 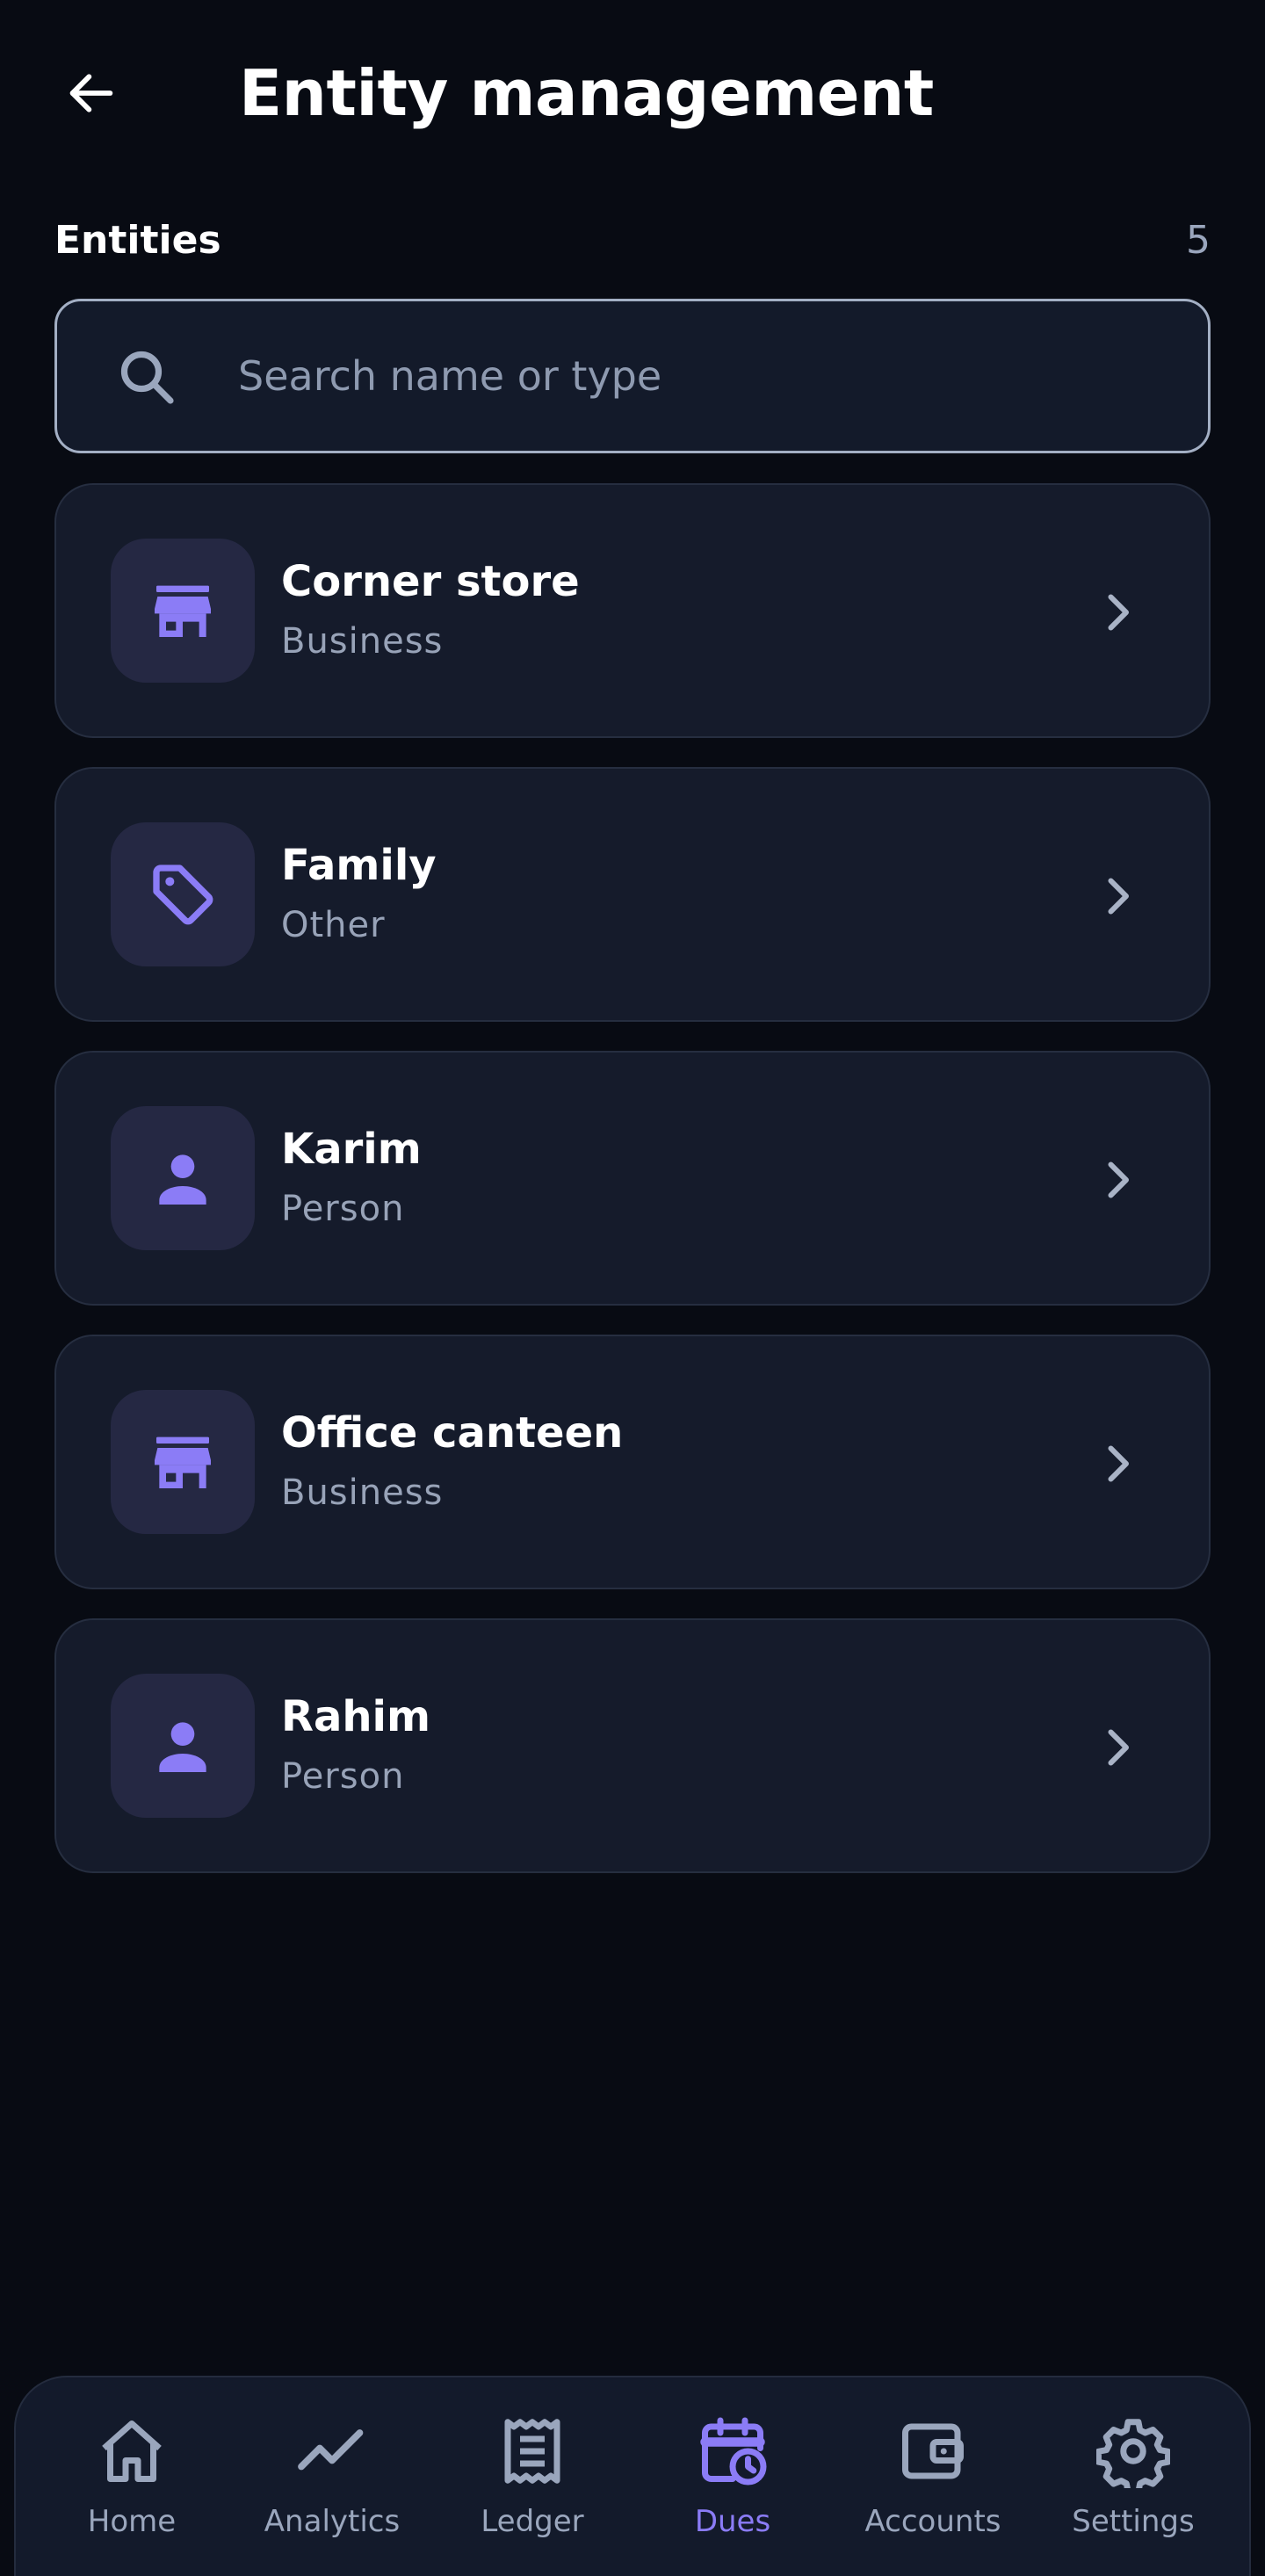 What do you see at coordinates (331, 2450) in the screenshot?
I see `trend-line-icon` at bounding box center [331, 2450].